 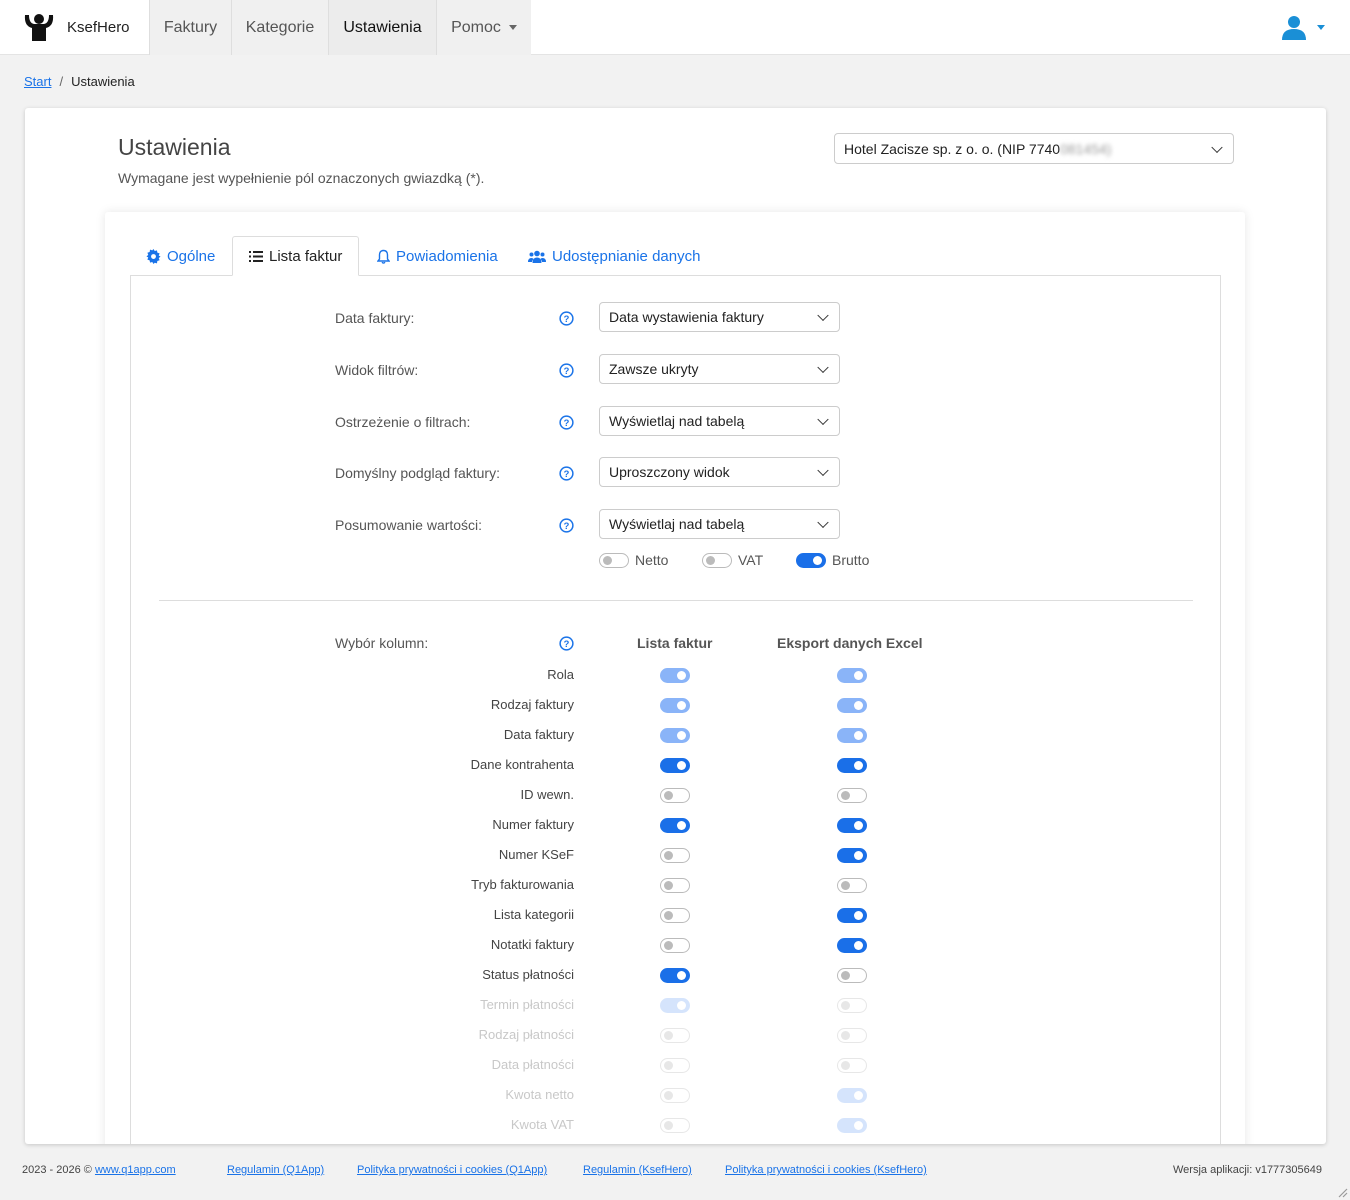 I want to click on select-widok-filtrow: Zawsze ukryty, so click(x=719, y=369).